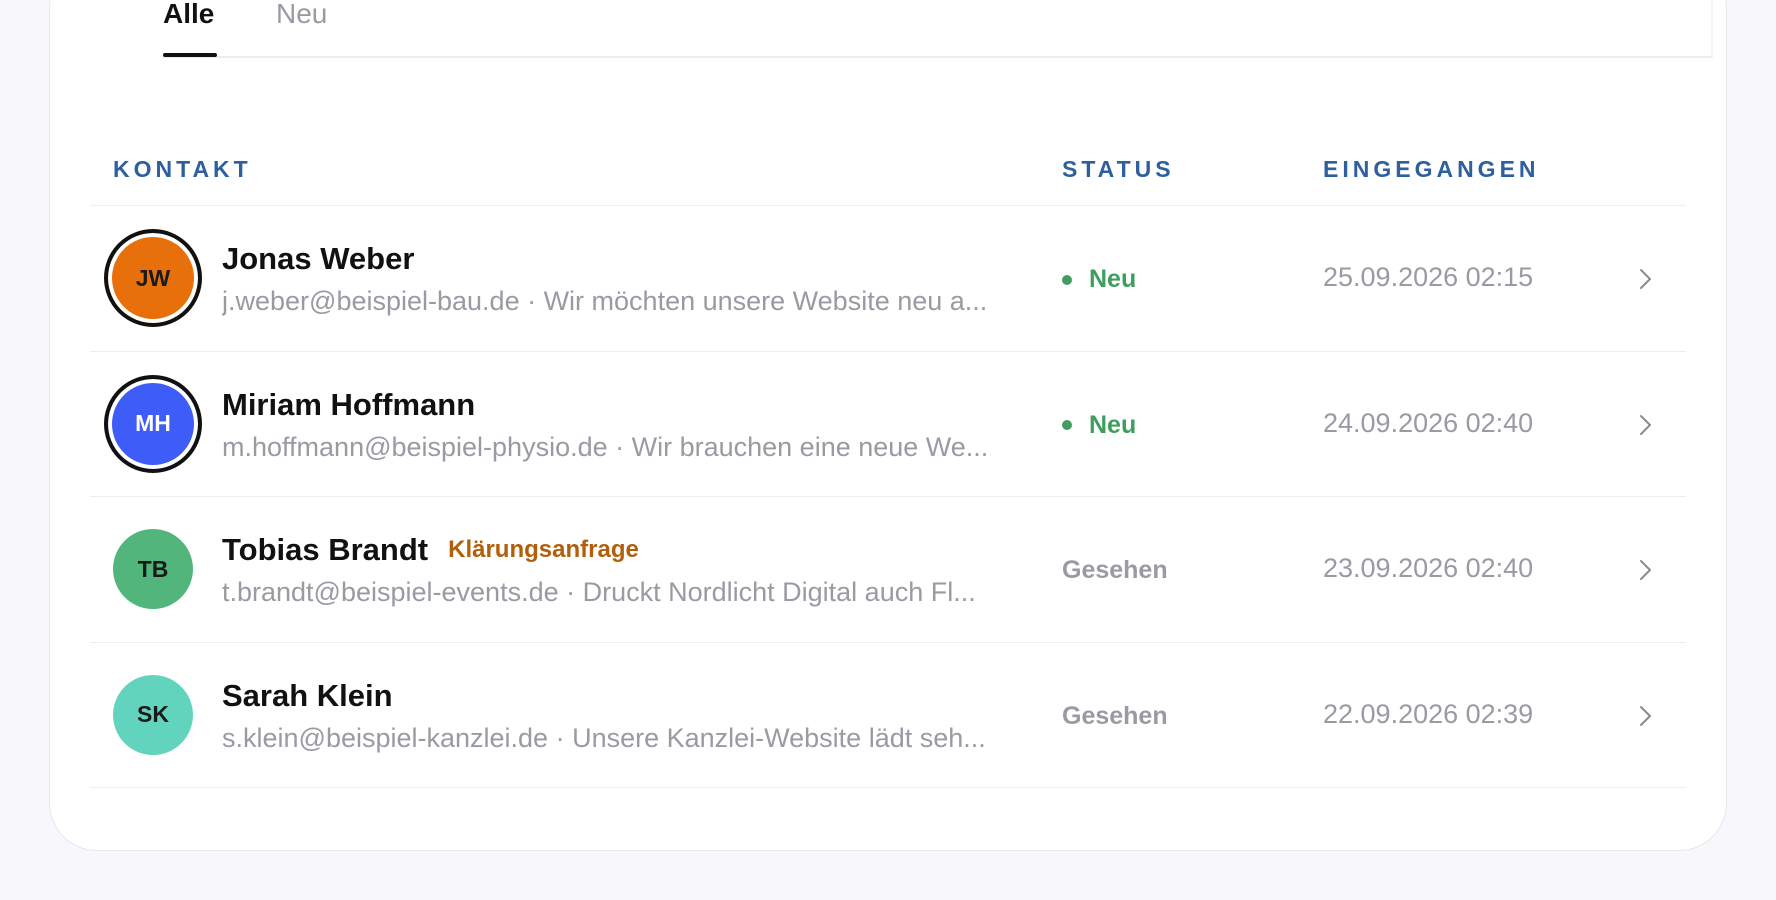 The width and height of the screenshot is (1776, 900). I want to click on column-header-contact: KONTAKT, so click(182, 169).